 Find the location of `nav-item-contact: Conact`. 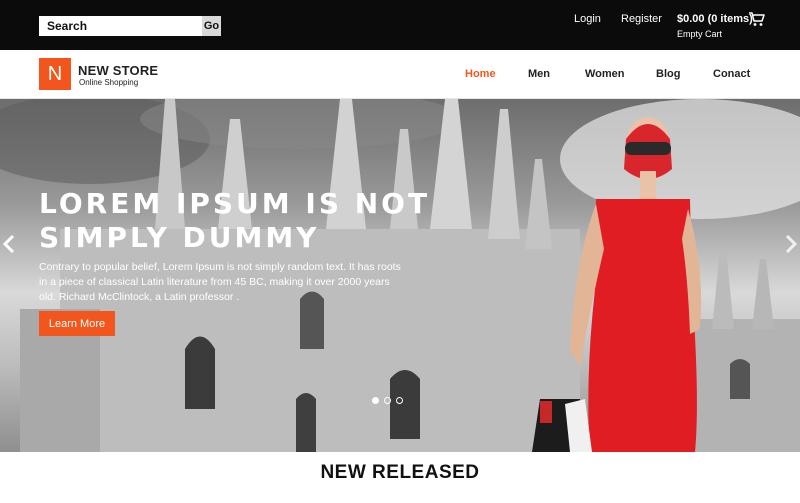

nav-item-contact: Conact is located at coordinates (731, 74).